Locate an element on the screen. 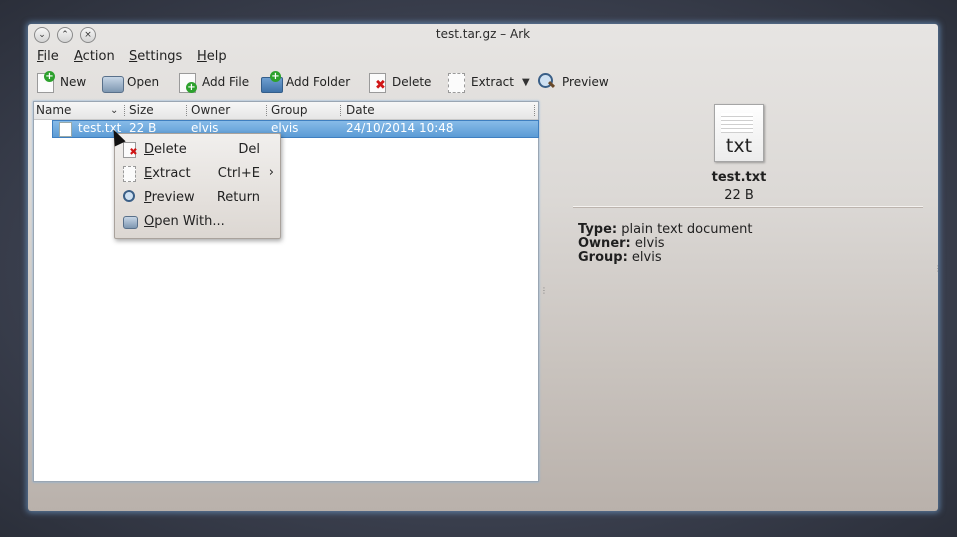 The width and height of the screenshot is (957, 537). column-header-owner: Owner is located at coordinates (210, 110).